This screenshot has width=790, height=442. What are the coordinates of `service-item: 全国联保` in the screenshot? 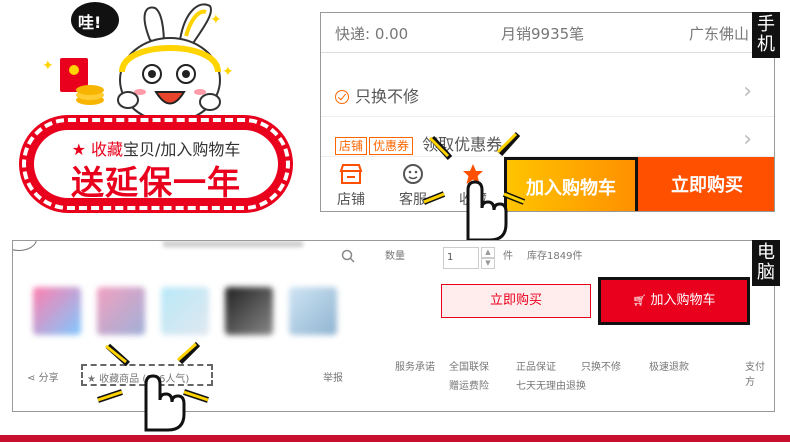 It's located at (469, 367).